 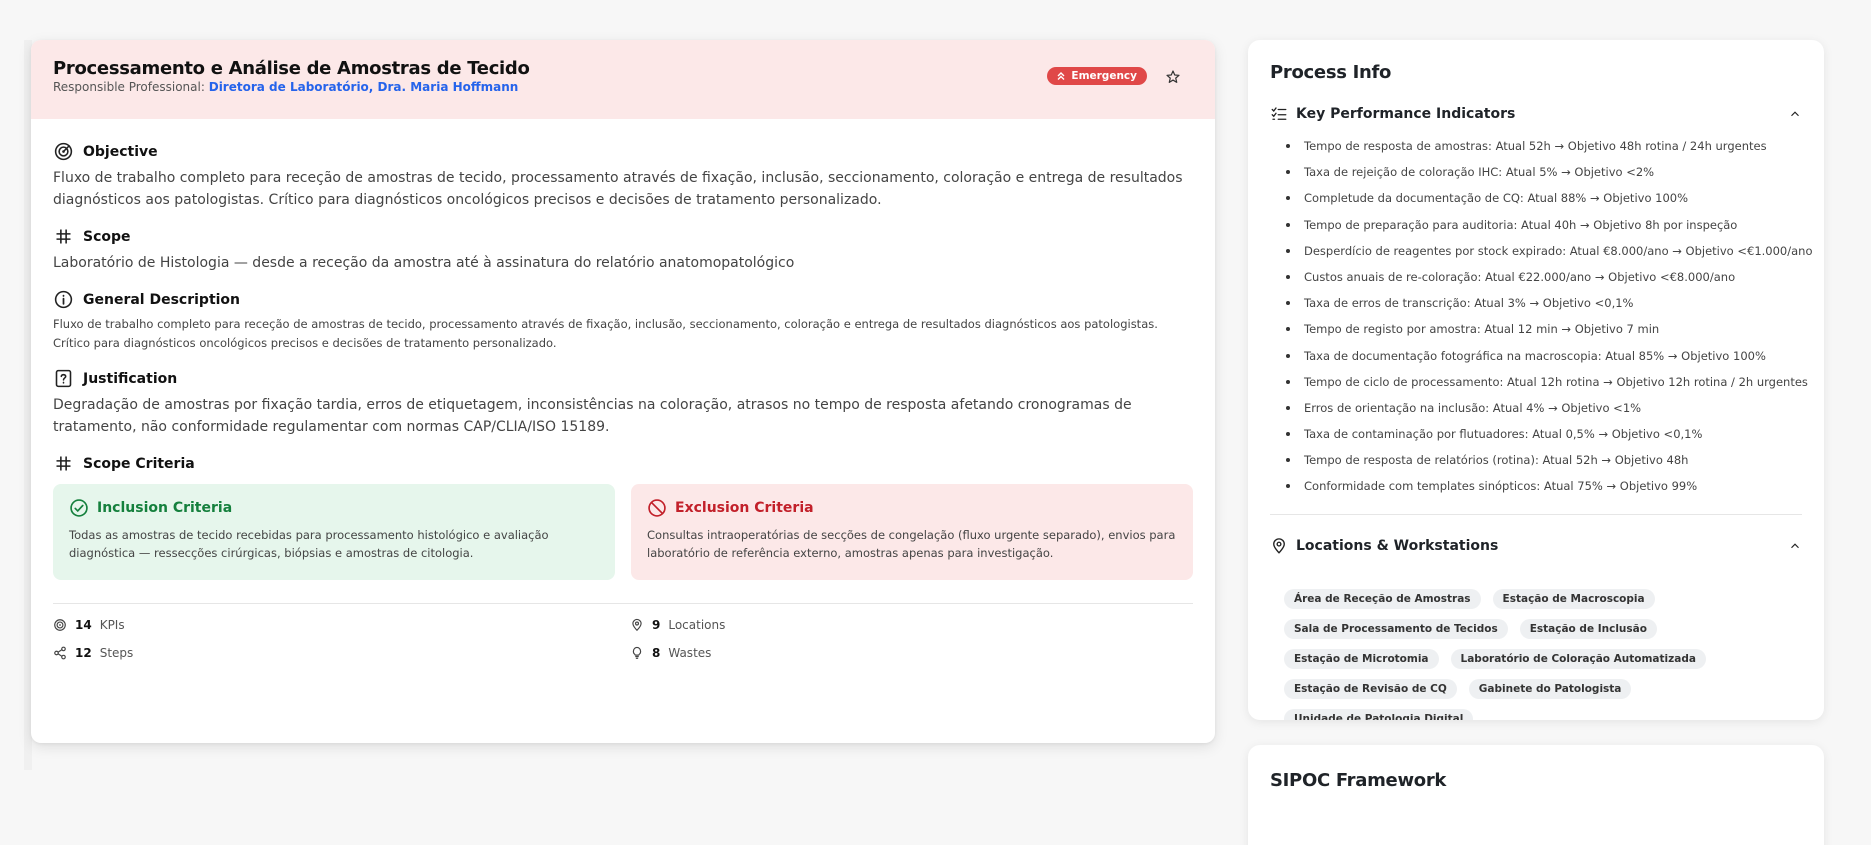 What do you see at coordinates (697, 625) in the screenshot?
I see `locations-label: Locations` at bounding box center [697, 625].